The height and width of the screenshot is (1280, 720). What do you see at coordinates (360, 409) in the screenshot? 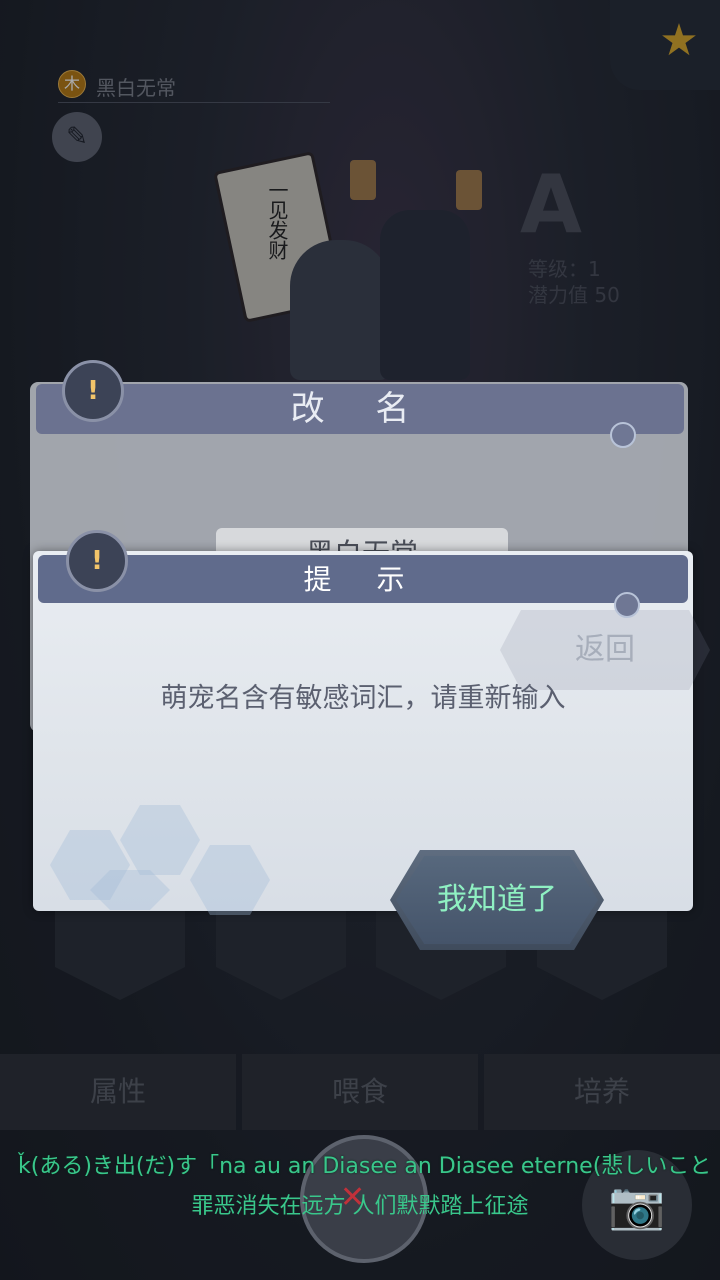
I see `rename-dialog-title: 改 名` at bounding box center [360, 409].